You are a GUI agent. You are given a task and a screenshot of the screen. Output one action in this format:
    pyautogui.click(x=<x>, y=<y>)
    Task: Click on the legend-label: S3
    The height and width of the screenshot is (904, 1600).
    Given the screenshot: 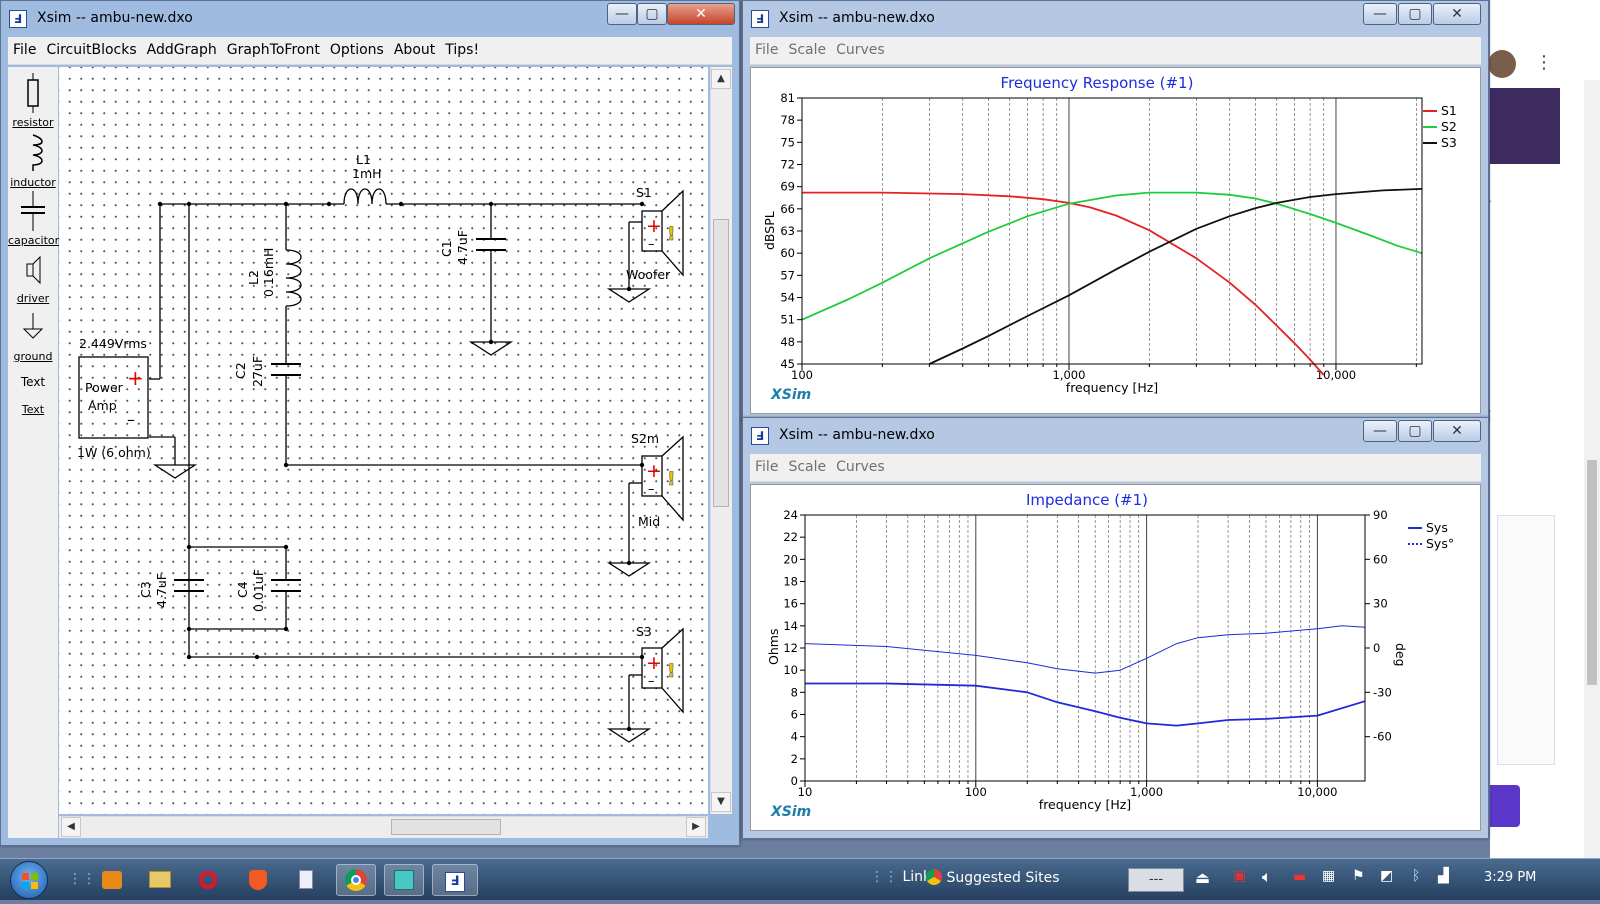 What is the action you would take?
    pyautogui.click(x=1449, y=142)
    